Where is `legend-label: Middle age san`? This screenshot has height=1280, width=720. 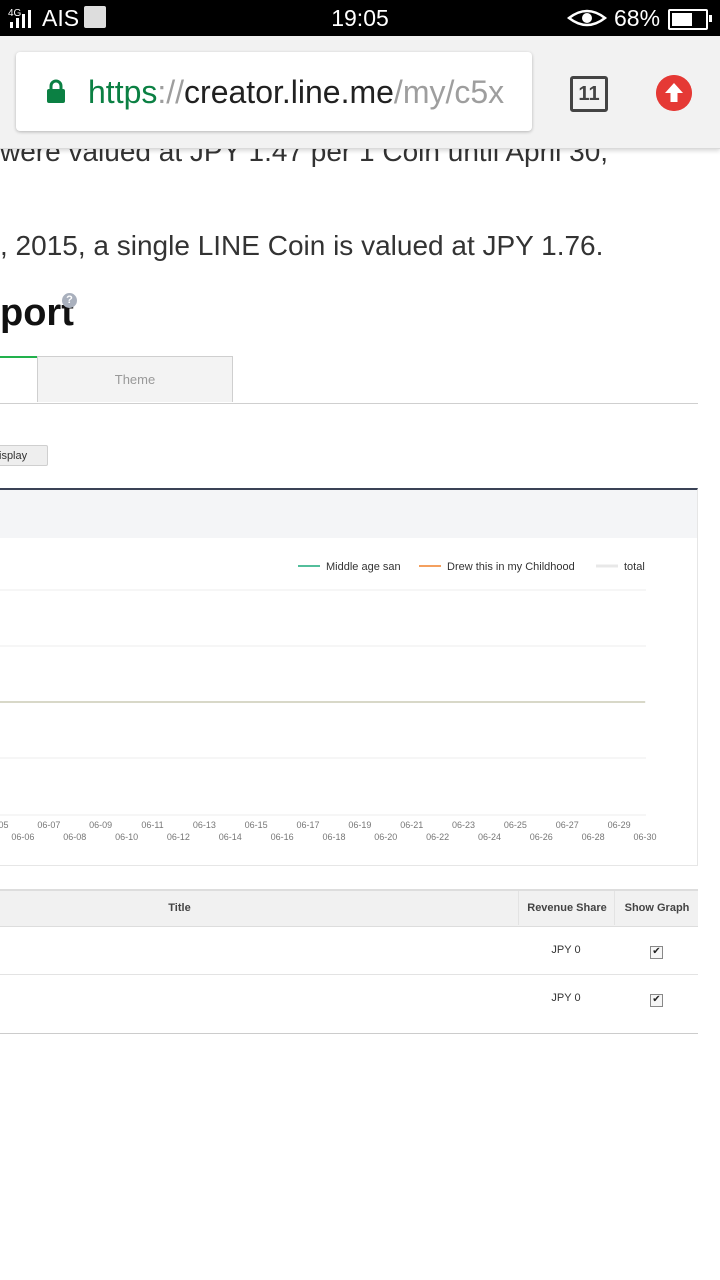 legend-label: Middle age san is located at coordinates (363, 567).